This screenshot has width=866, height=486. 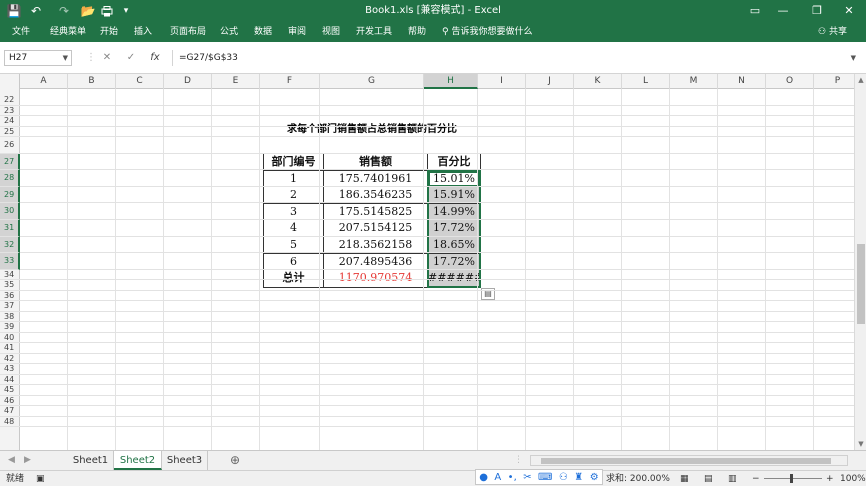 What do you see at coordinates (88, 11) in the screenshot?
I see `open-icon: 📂` at bounding box center [88, 11].